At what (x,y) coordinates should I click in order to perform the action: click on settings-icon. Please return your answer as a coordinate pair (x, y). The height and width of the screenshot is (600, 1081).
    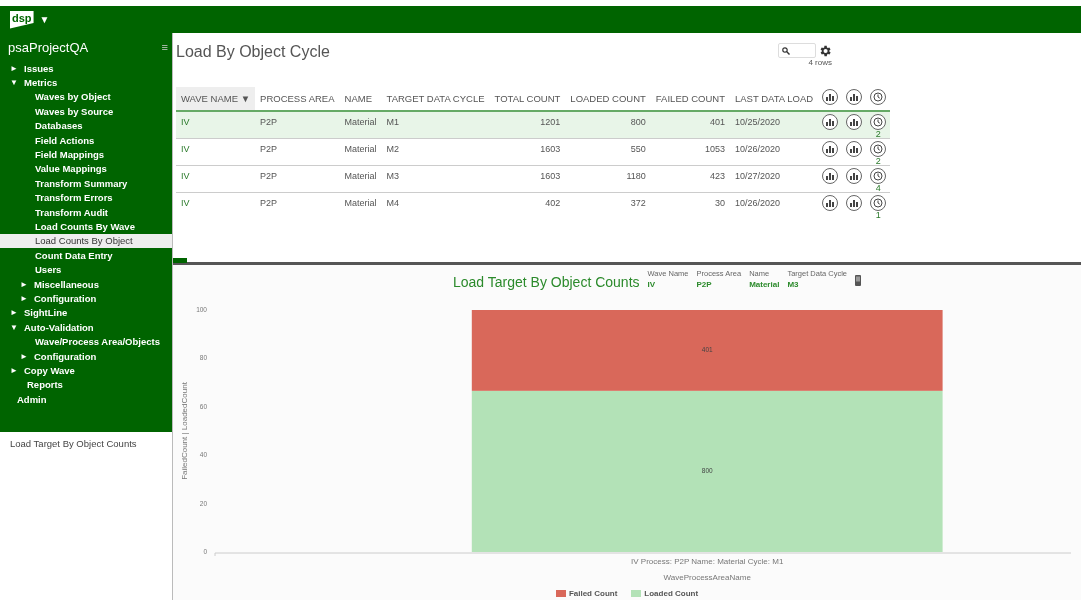
    Looking at the image, I should click on (825, 50).